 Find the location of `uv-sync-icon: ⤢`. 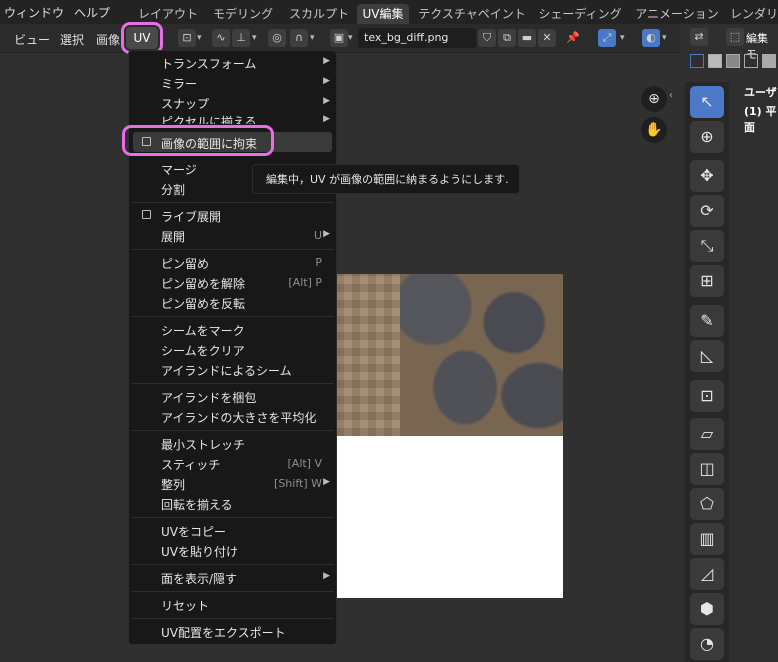

uv-sync-icon: ⤢ is located at coordinates (607, 38).